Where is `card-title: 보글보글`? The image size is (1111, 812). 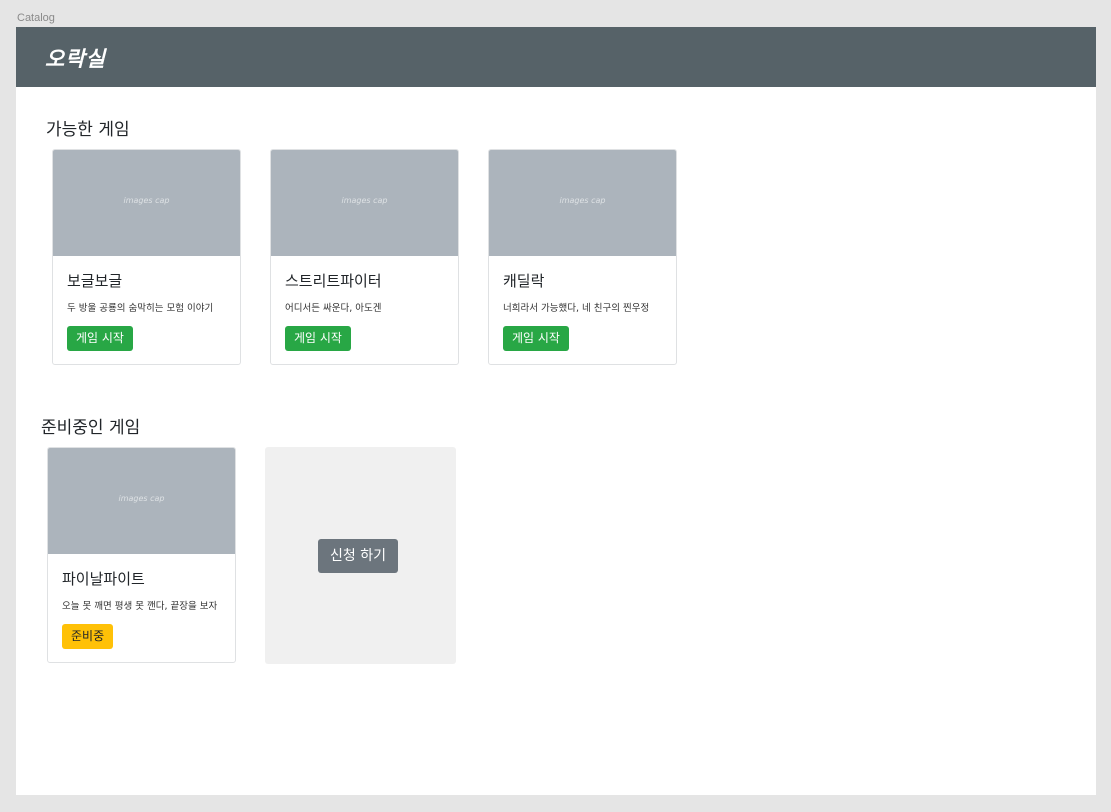
card-title: 보글보글 is located at coordinates (95, 281).